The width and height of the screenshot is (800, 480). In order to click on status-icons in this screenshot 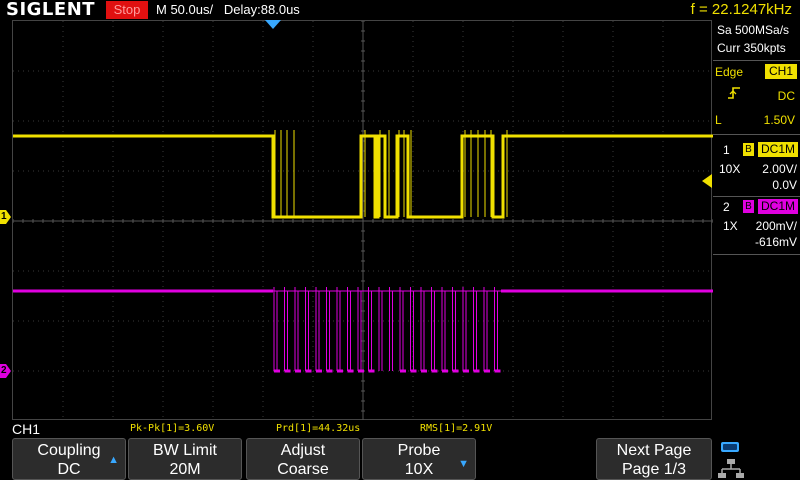, I will do `click(732, 459)`.